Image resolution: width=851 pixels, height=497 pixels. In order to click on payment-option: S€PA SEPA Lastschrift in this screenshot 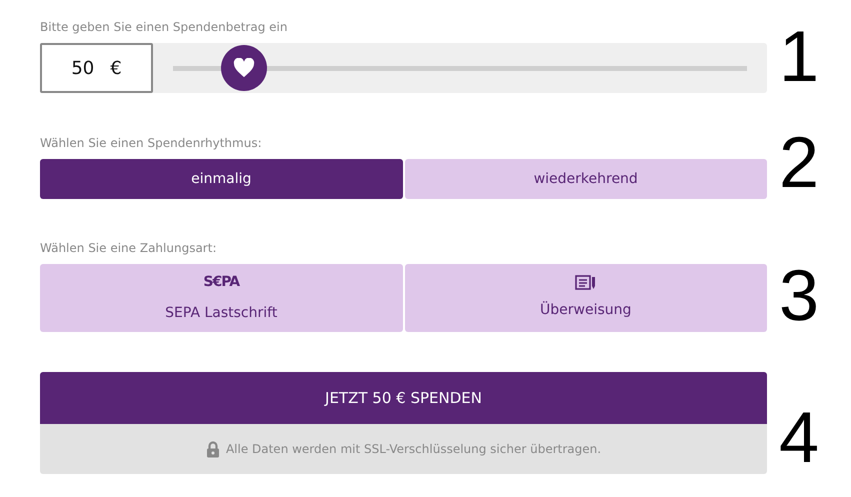, I will do `click(221, 298)`.